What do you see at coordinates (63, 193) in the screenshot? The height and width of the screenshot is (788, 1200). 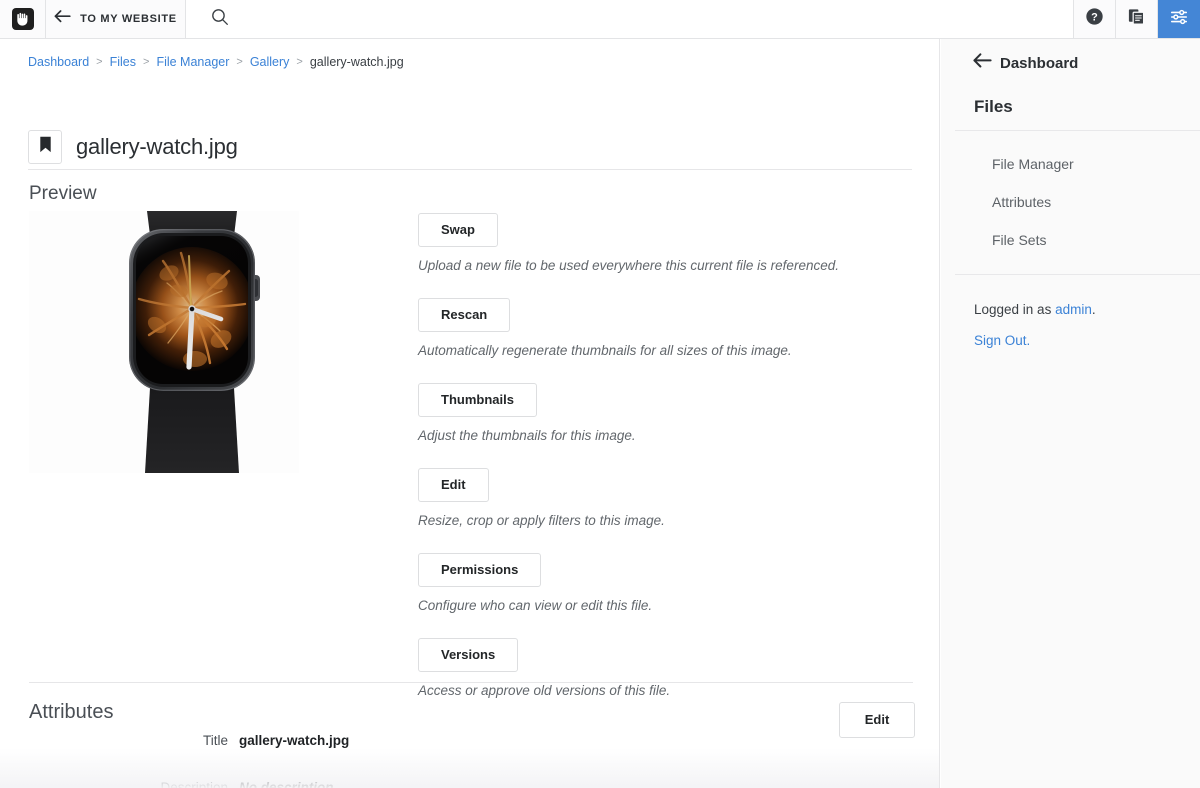 I see `preview-heading: Preview` at bounding box center [63, 193].